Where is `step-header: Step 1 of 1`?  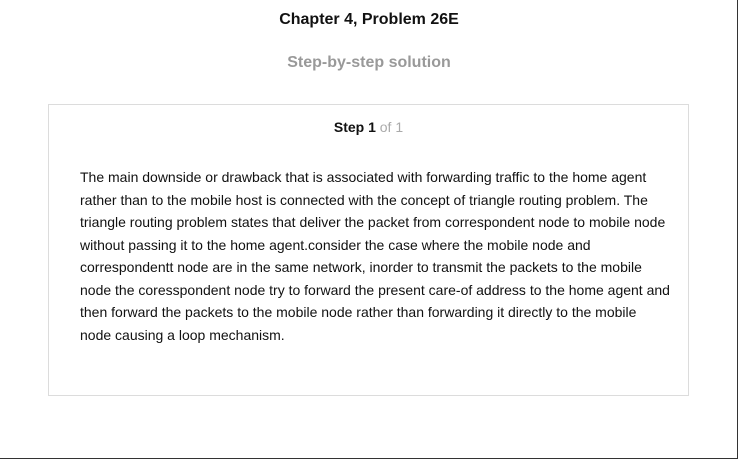 step-header: Step 1 of 1 is located at coordinates (368, 127).